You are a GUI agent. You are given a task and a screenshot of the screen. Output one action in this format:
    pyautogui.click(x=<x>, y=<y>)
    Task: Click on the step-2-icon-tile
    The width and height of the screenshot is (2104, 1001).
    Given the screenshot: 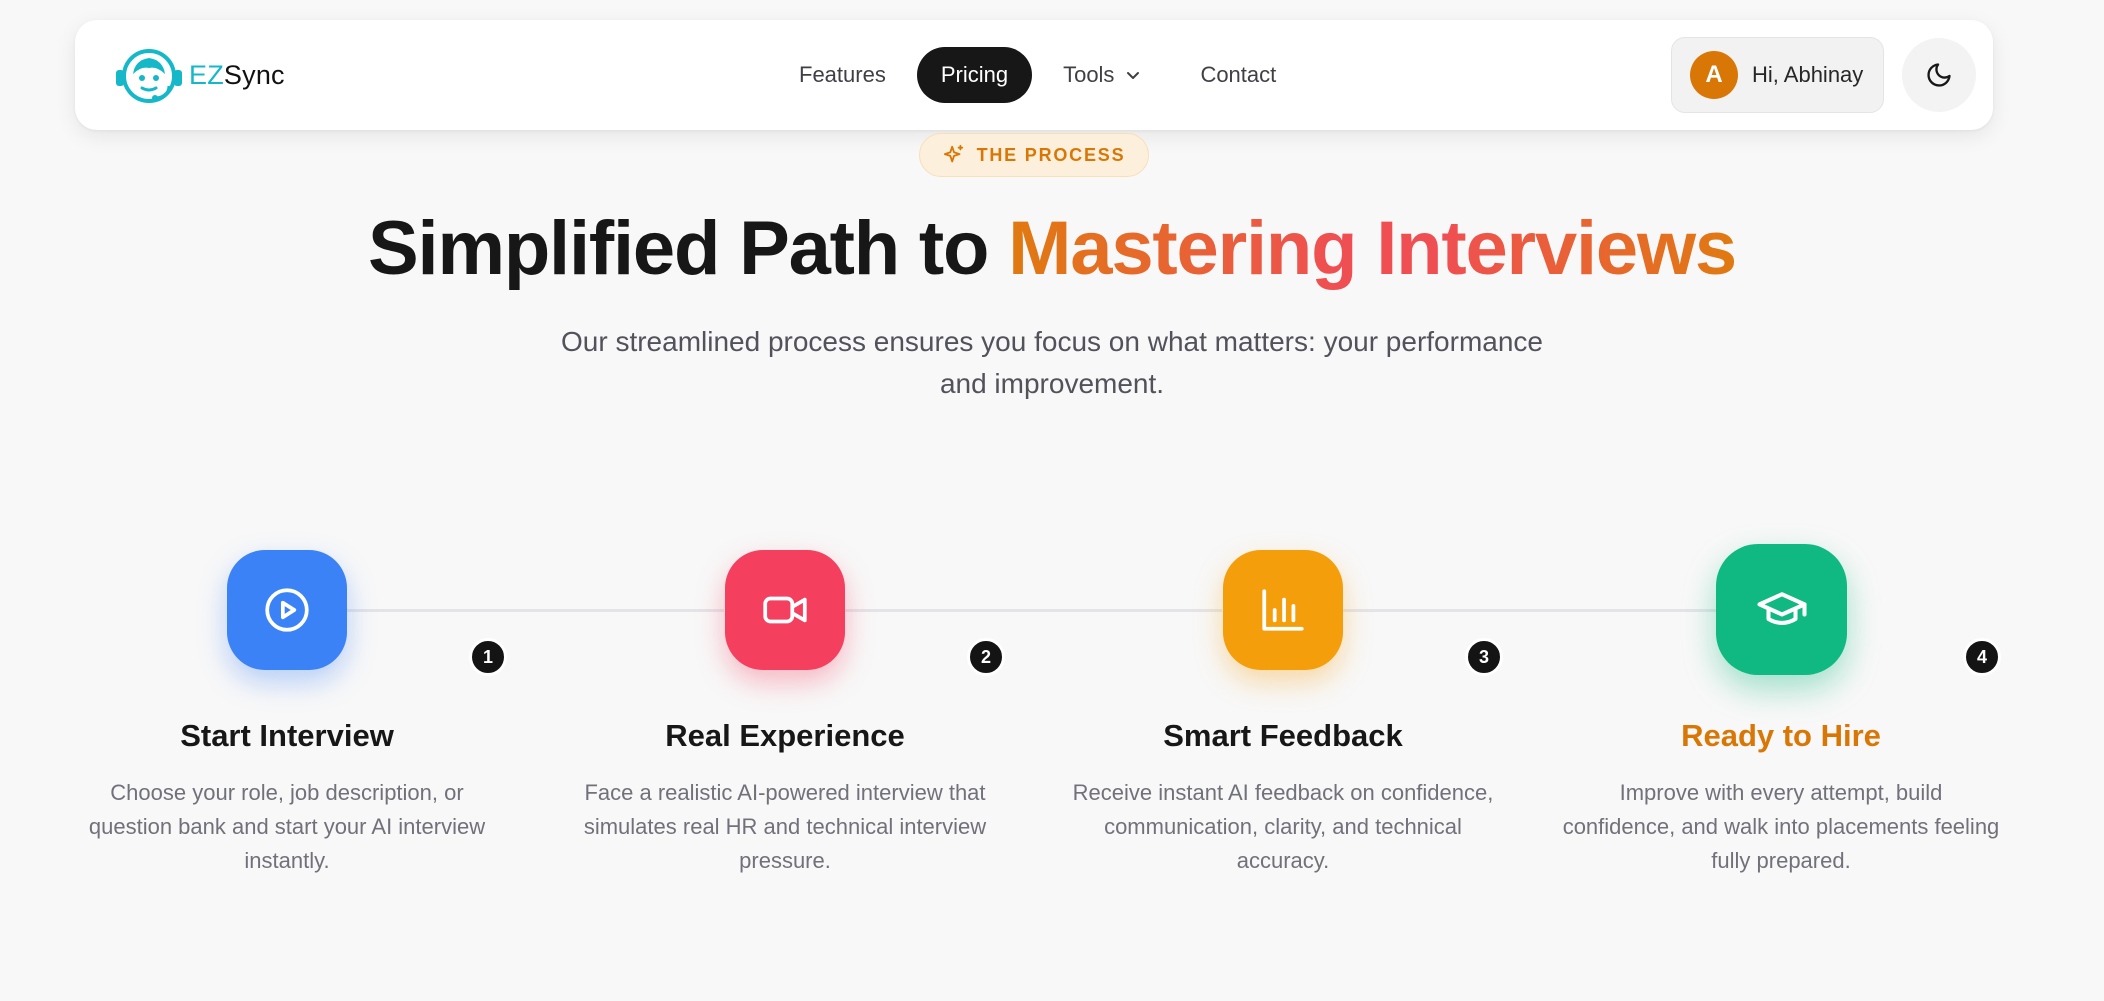 What is the action you would take?
    pyautogui.click(x=785, y=610)
    